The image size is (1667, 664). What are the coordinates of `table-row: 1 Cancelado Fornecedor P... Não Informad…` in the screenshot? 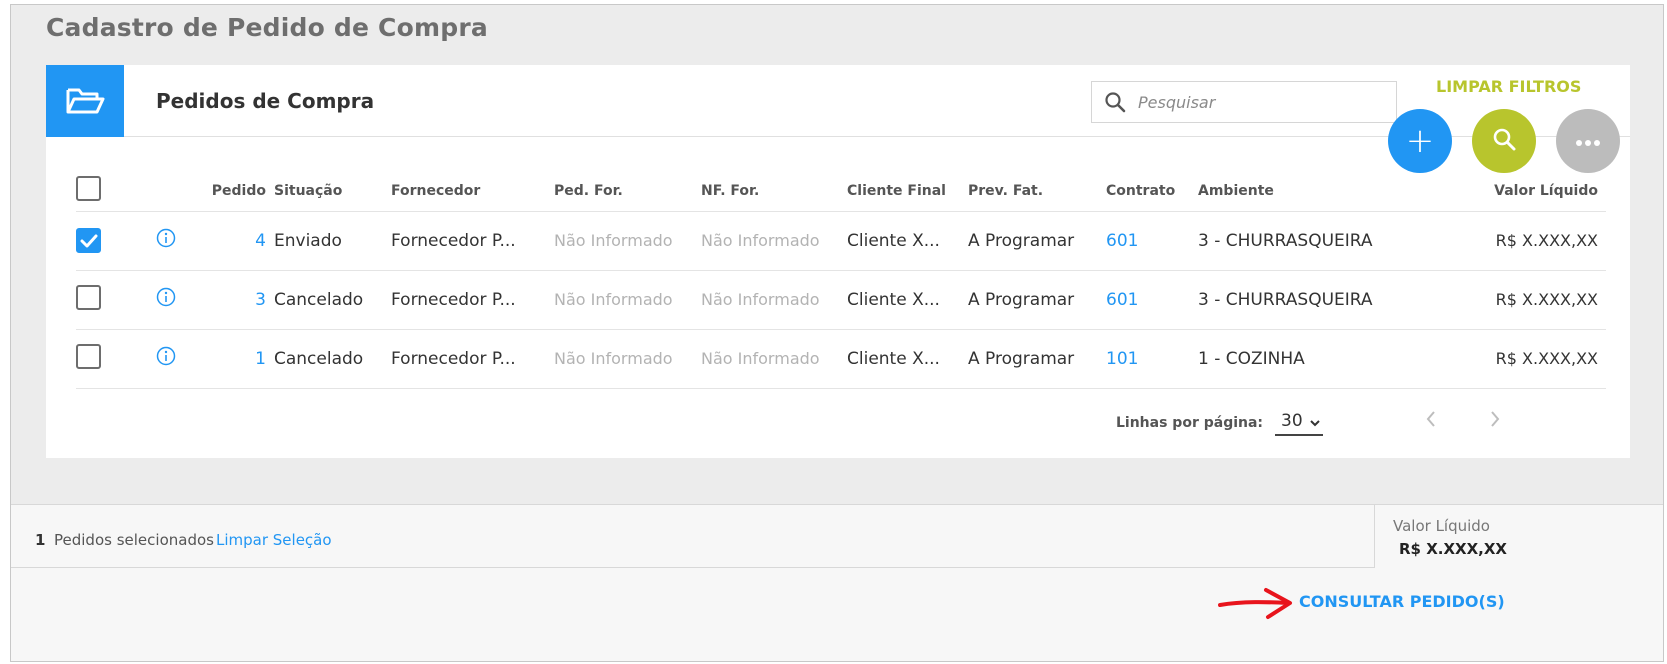 It's located at (841, 359).